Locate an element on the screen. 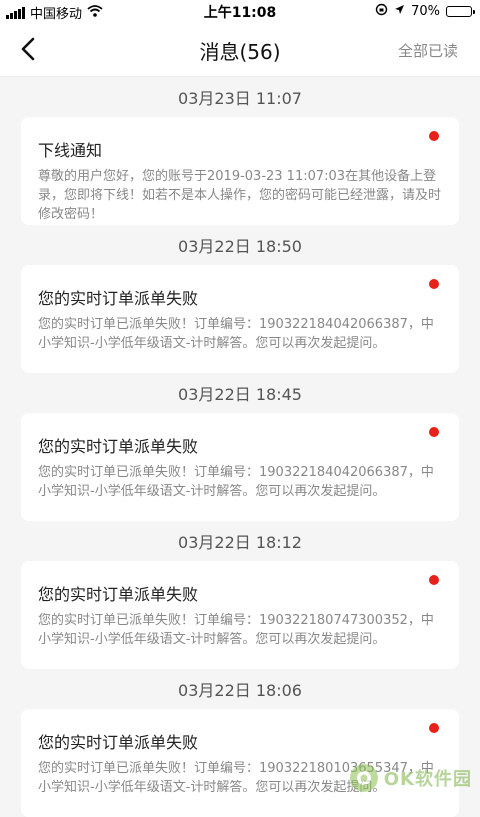 This screenshot has height=817, width=480. watermark: OK软件园 is located at coordinates (410, 778).